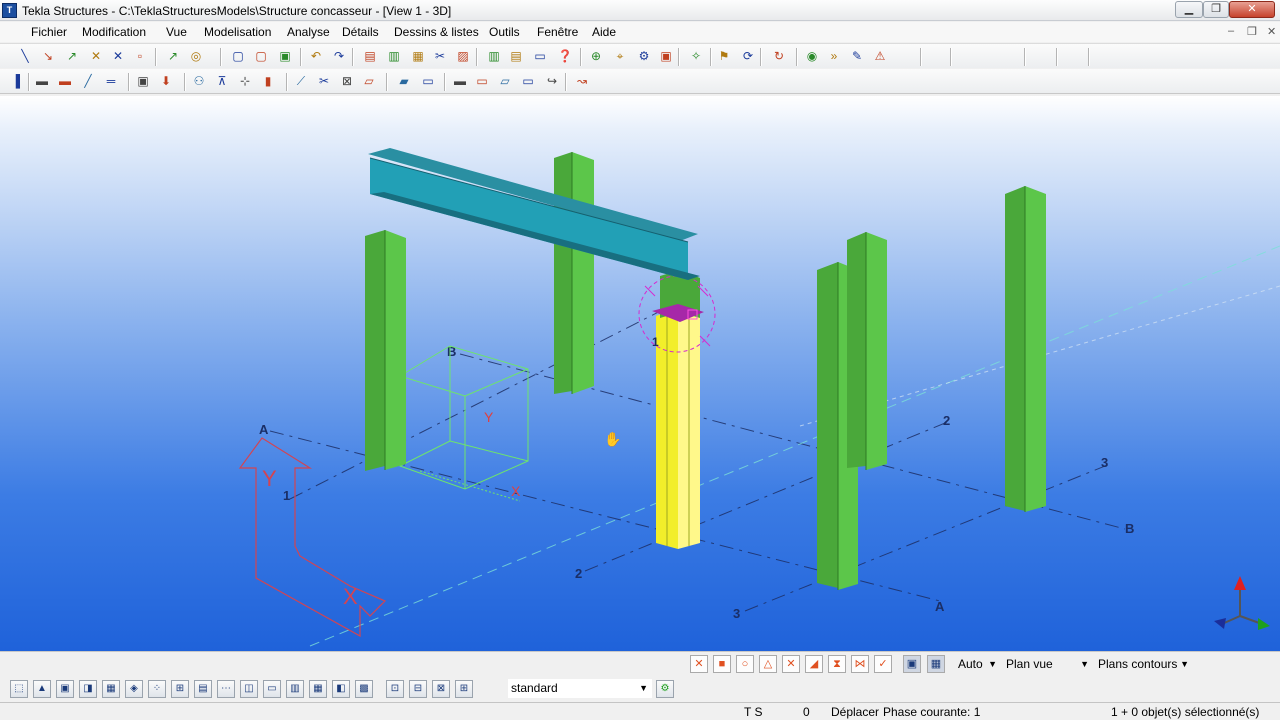 The image size is (1280, 720). I want to click on mdi-close-button: ✕, so click(1271, 31).